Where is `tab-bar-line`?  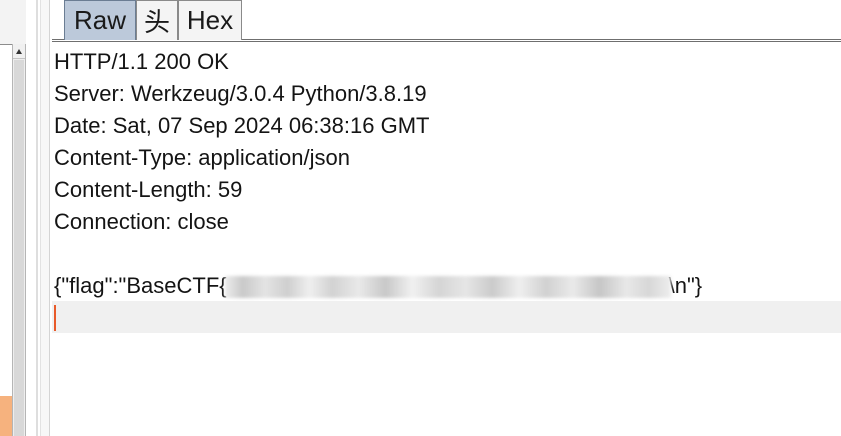
tab-bar-line is located at coordinates (446, 41).